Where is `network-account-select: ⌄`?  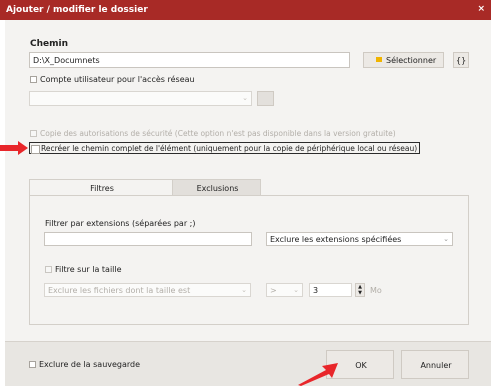 network-account-select: ⌄ is located at coordinates (140, 98).